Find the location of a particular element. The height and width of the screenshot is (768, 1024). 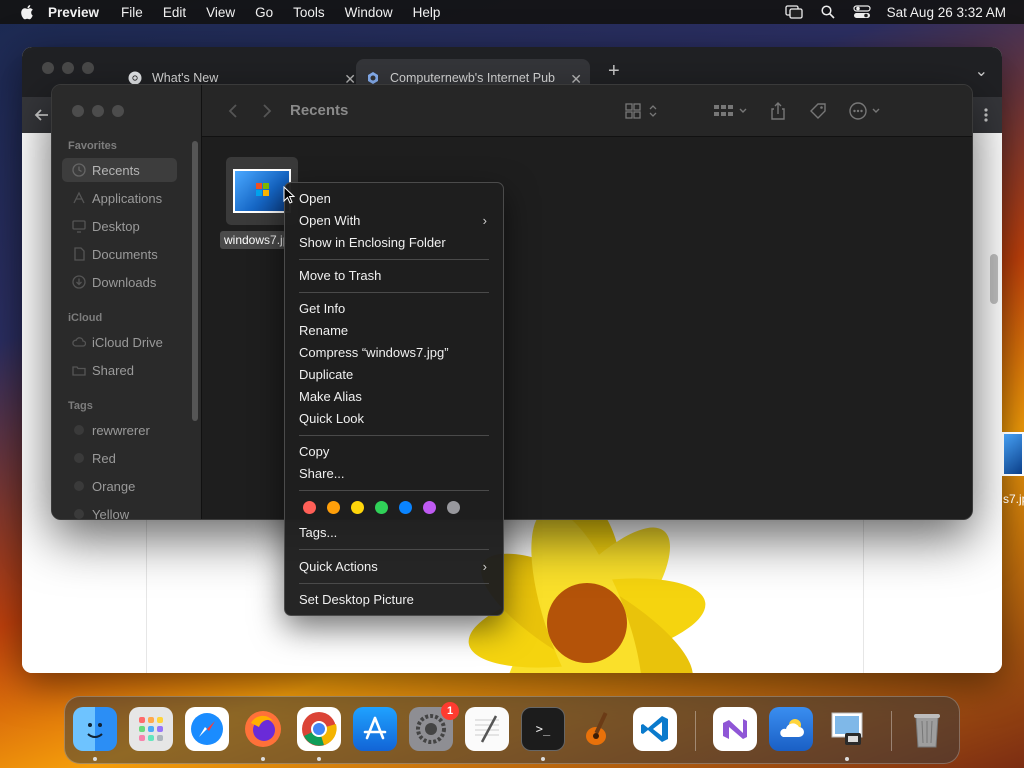

sidebar-tag-rewwrerer: rewwrerer is located at coordinates (119, 430).